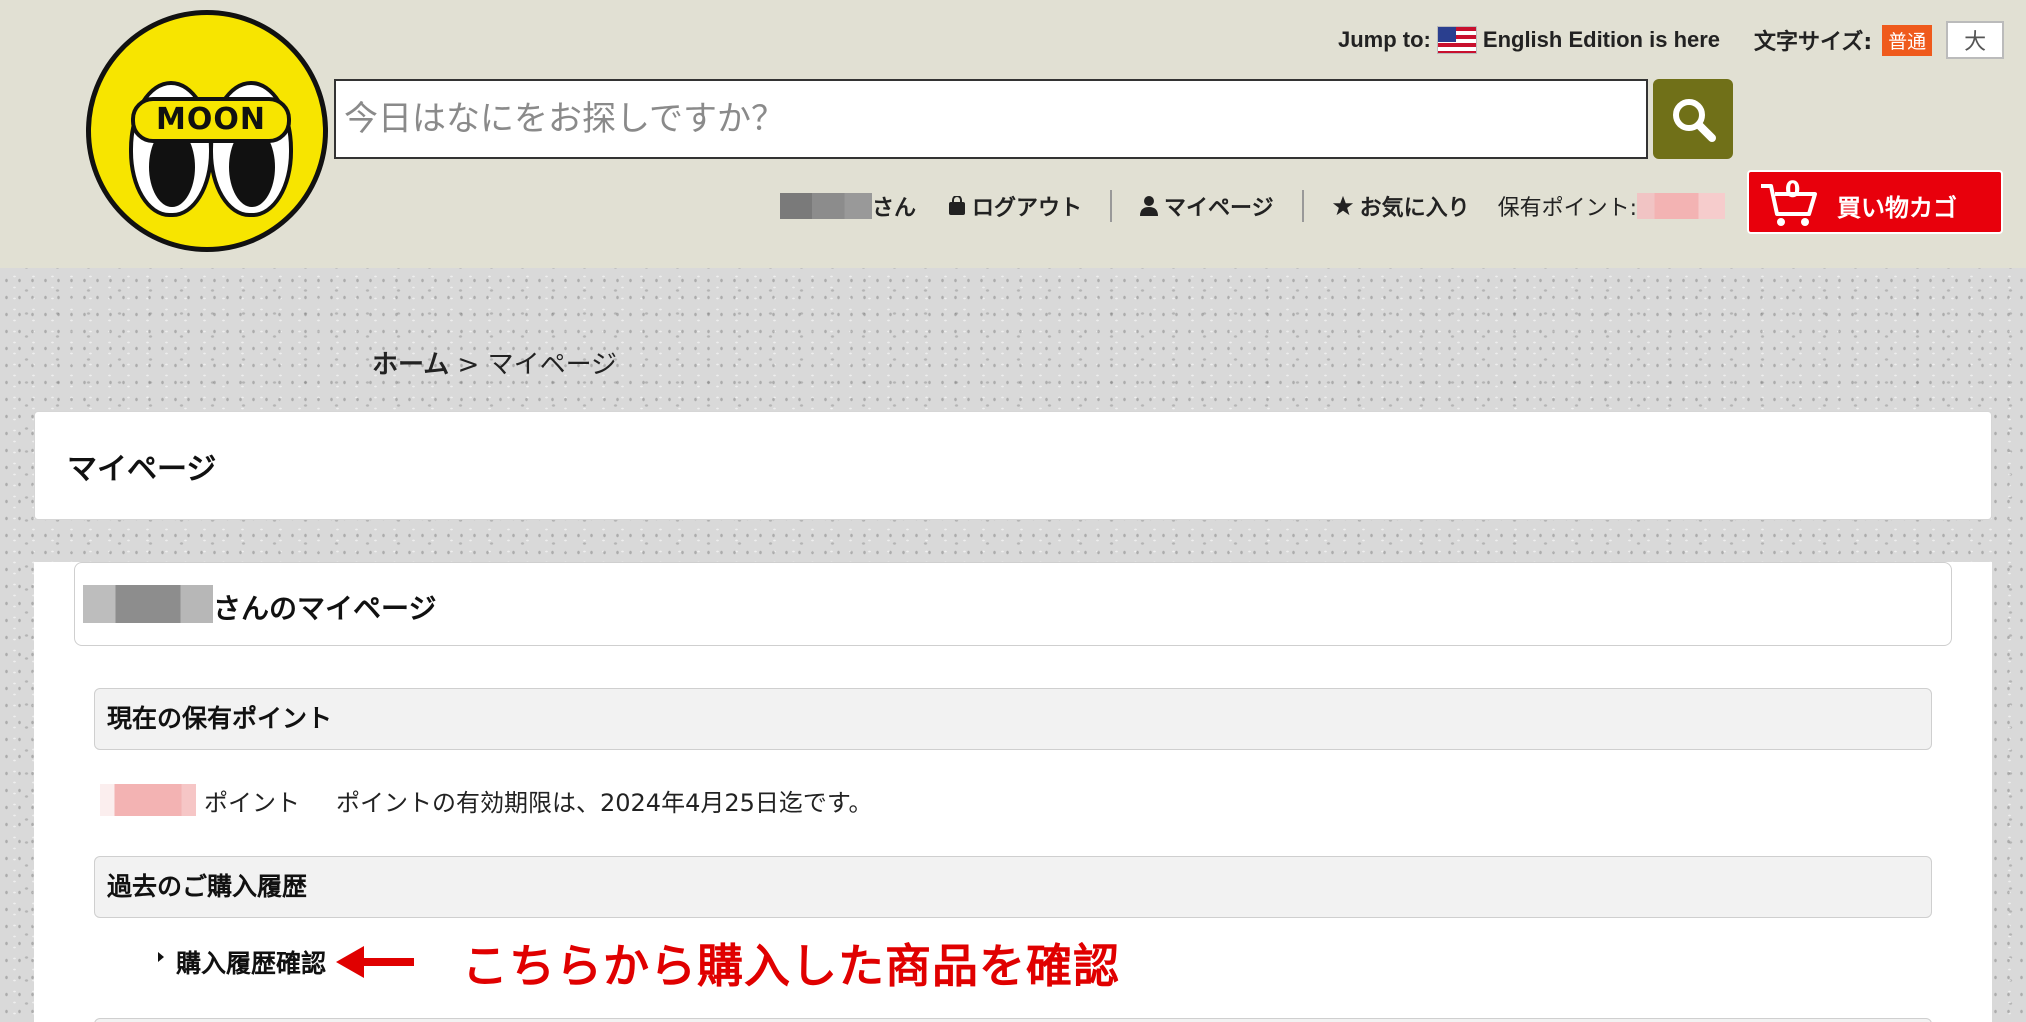 This screenshot has height=1022, width=2026. Describe the element at coordinates (1879, 40) in the screenshot. I see `font-size-switcher: 文字サイズ: 普通 大` at that location.